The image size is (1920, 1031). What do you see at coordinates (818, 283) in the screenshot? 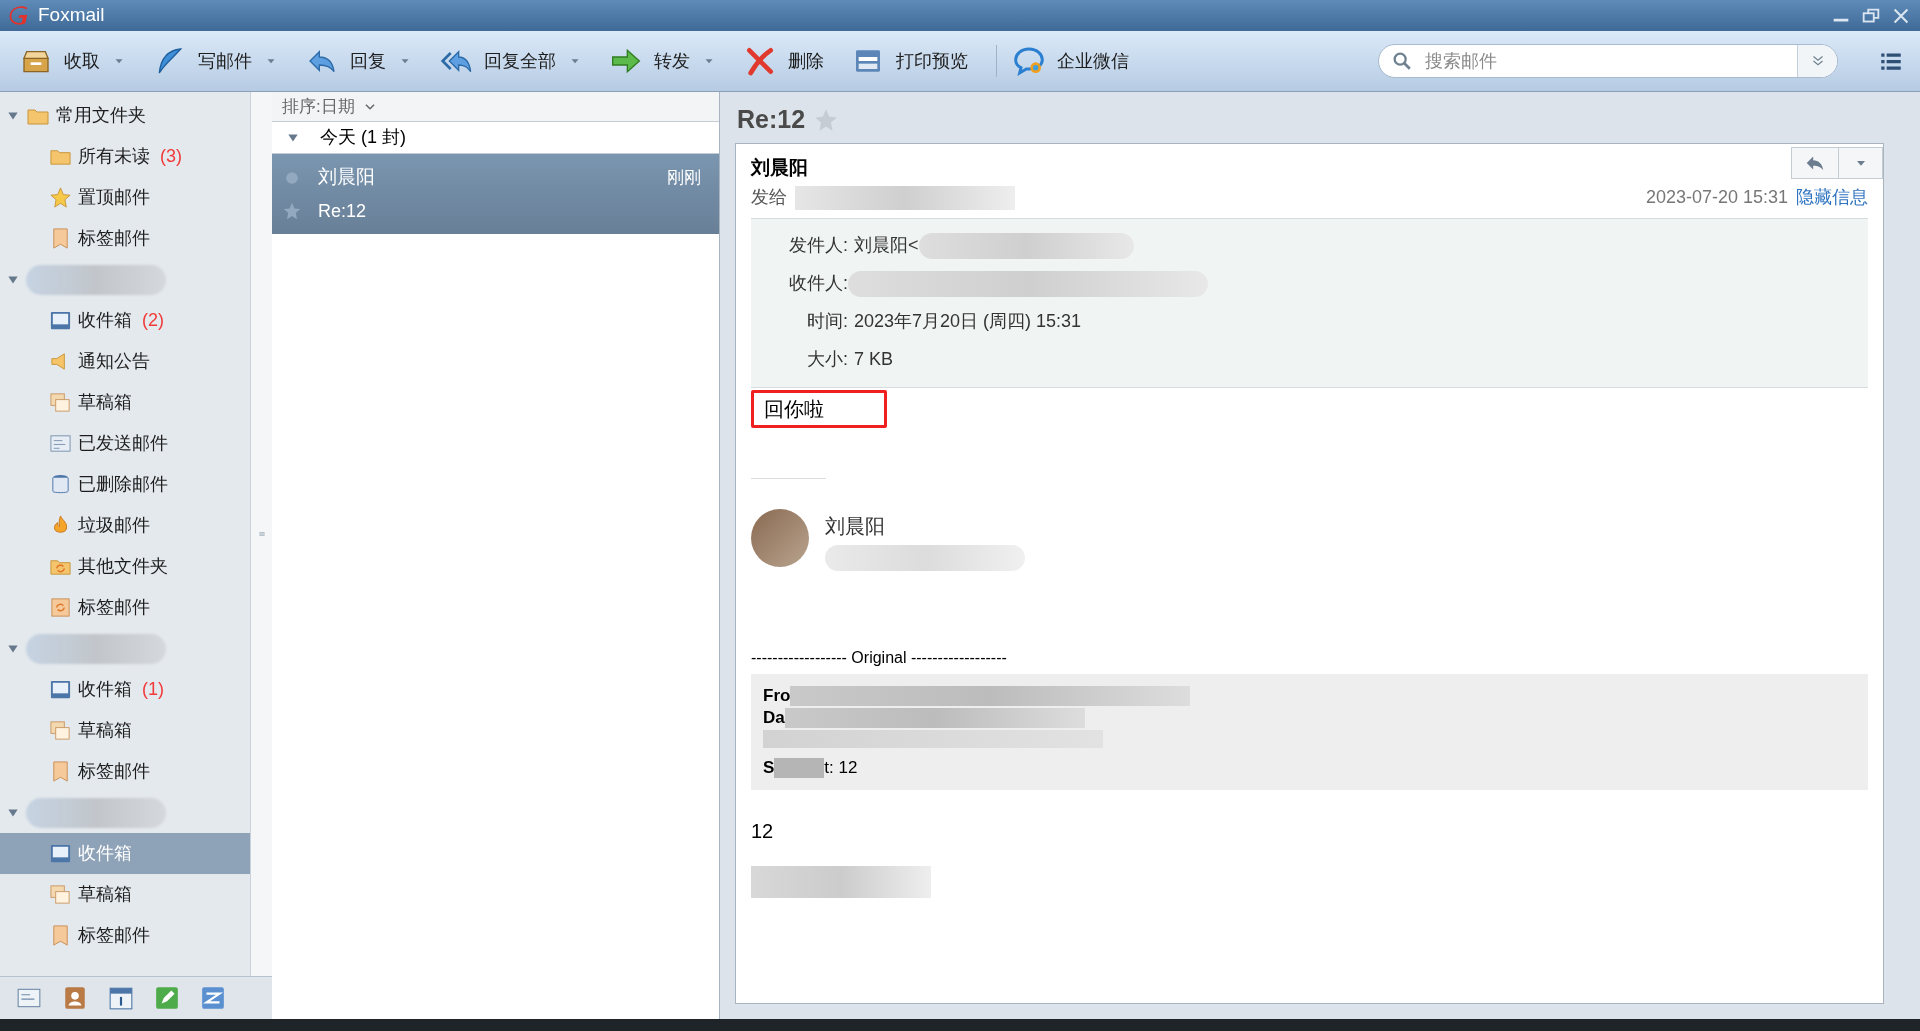
I see `detail-label: 收件人:` at bounding box center [818, 283].